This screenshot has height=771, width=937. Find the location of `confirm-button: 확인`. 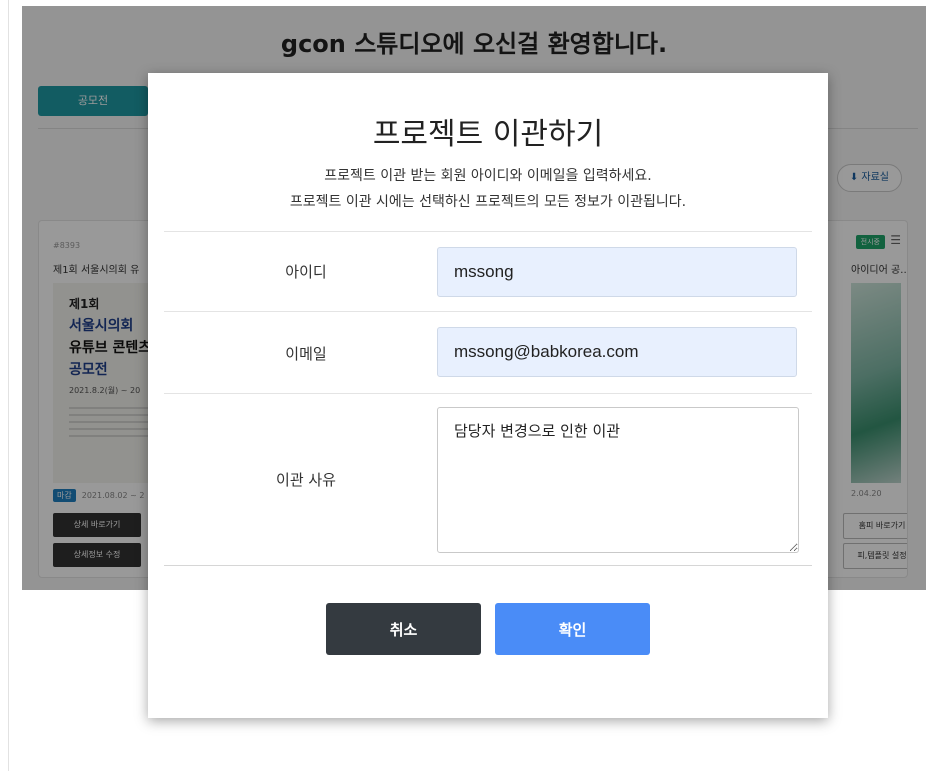

confirm-button: 확인 is located at coordinates (572, 629).